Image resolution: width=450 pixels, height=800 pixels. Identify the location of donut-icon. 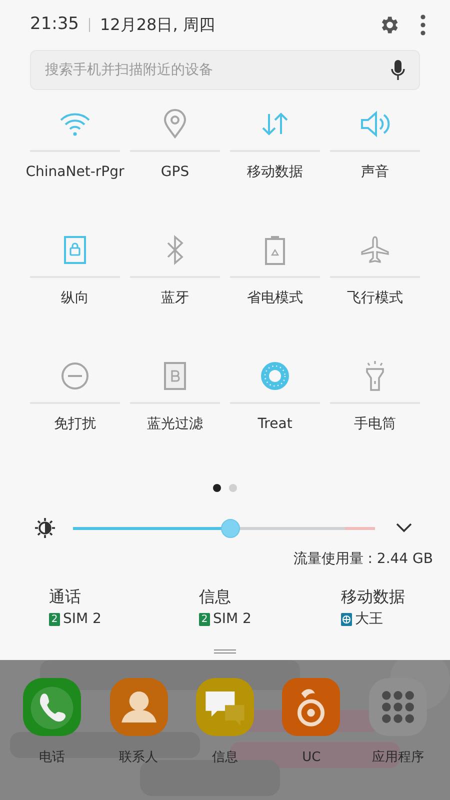
(275, 376).